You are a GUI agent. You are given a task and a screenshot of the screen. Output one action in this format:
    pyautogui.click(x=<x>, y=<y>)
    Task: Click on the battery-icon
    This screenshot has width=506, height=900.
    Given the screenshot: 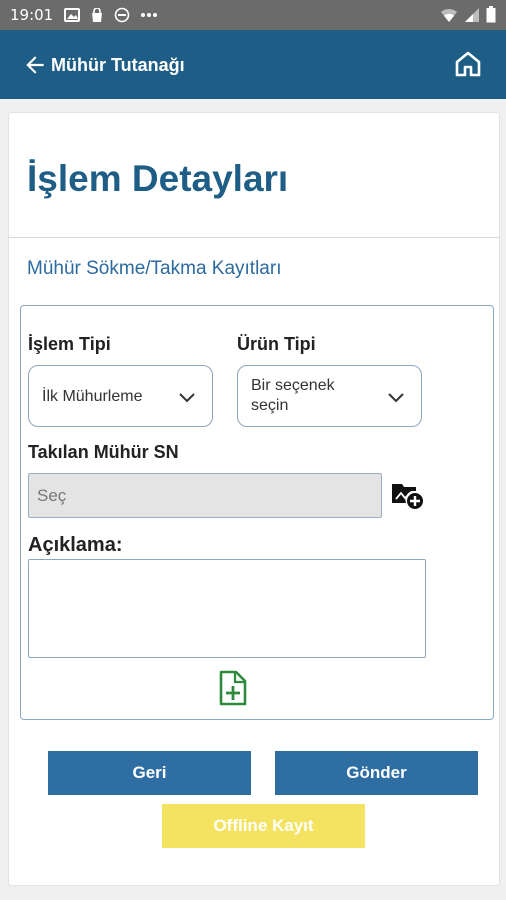 What is the action you would take?
    pyautogui.click(x=491, y=14)
    